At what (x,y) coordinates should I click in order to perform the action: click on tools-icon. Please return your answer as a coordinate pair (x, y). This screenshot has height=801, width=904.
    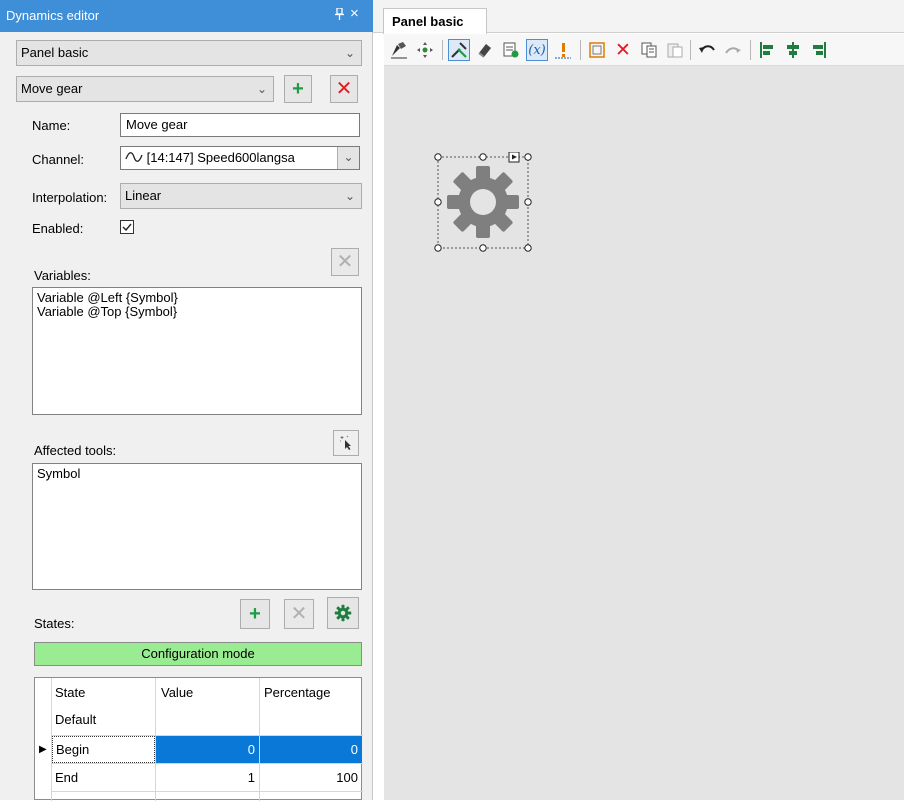
    Looking at the image, I should click on (459, 50).